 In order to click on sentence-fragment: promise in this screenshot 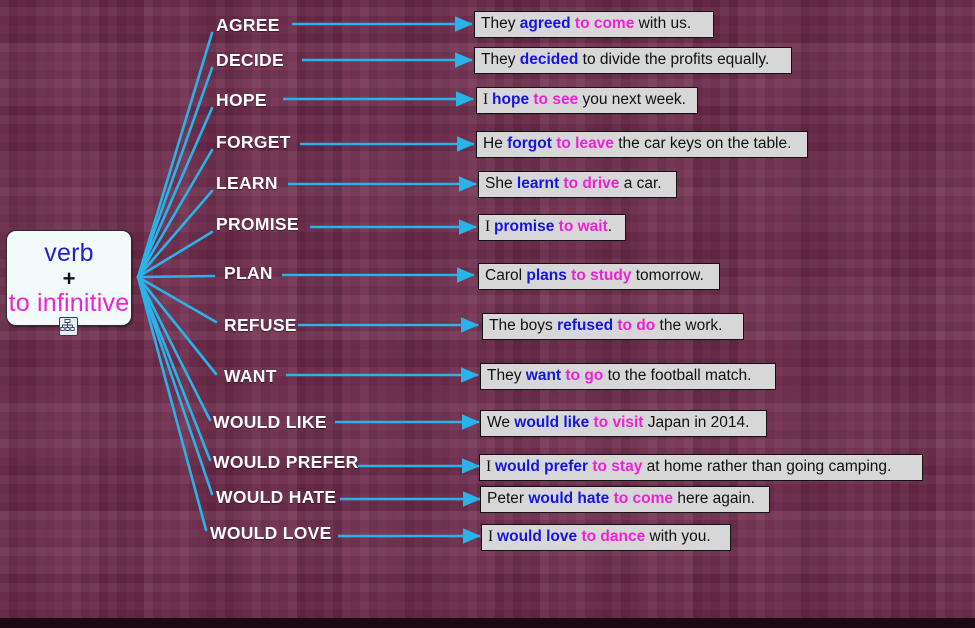, I will do `click(526, 226)`.